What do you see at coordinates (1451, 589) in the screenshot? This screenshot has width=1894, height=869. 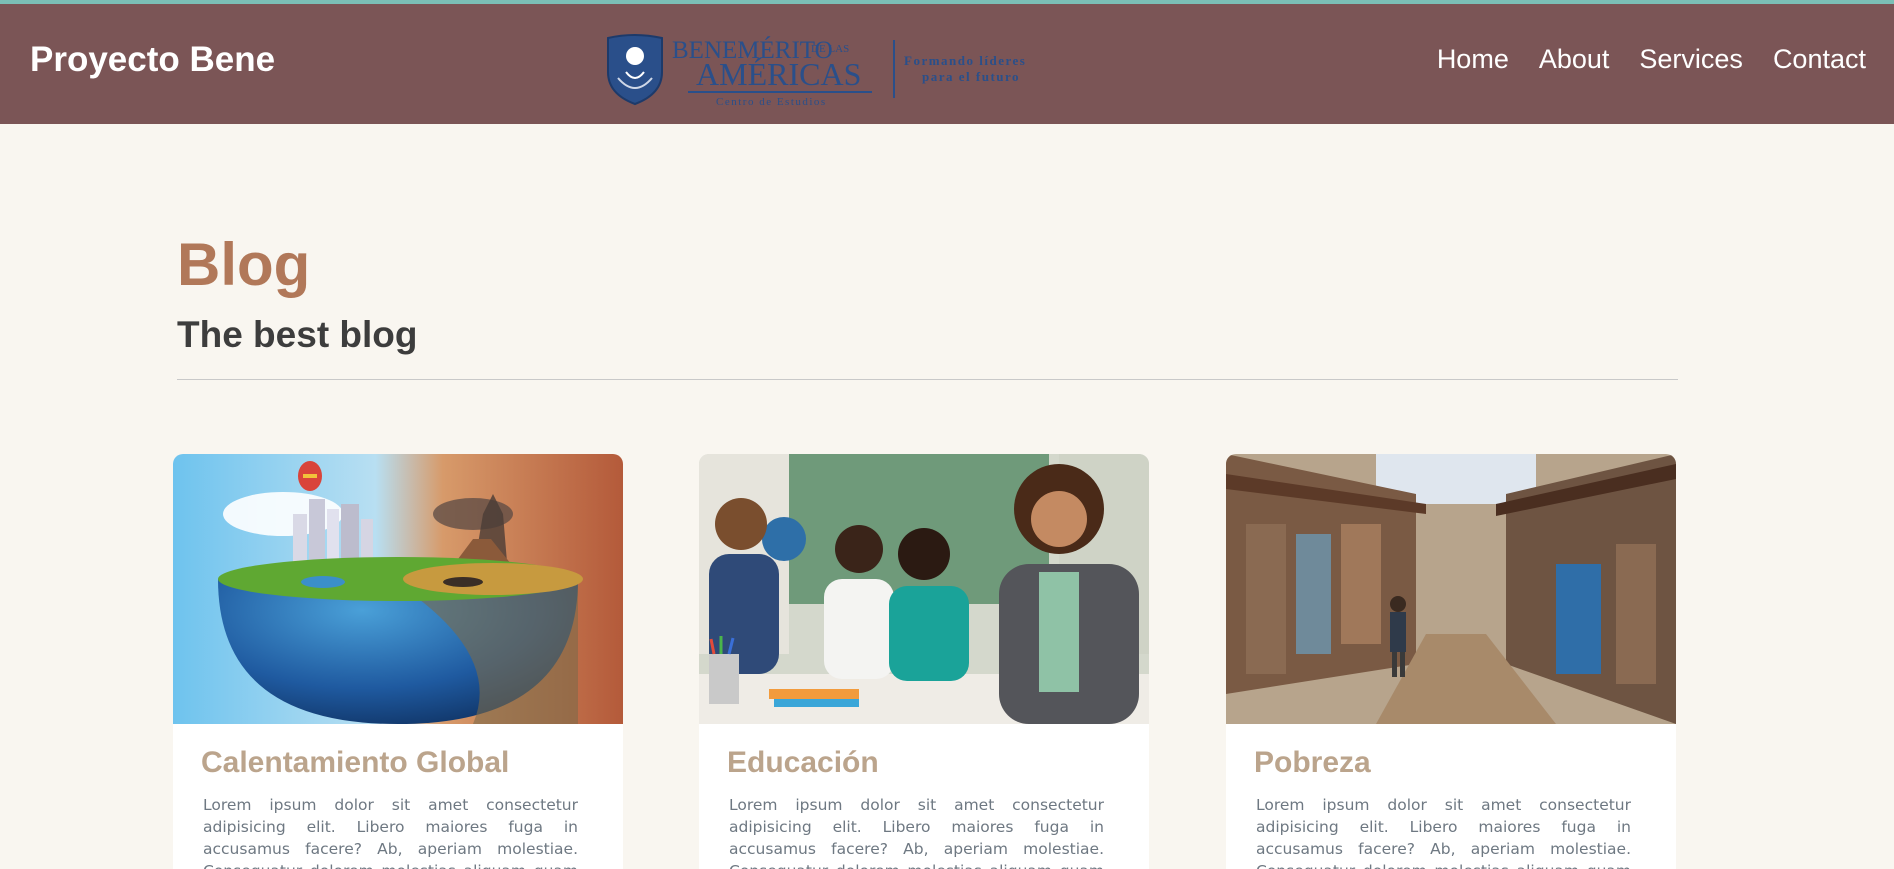 I see `card-image-poverty` at bounding box center [1451, 589].